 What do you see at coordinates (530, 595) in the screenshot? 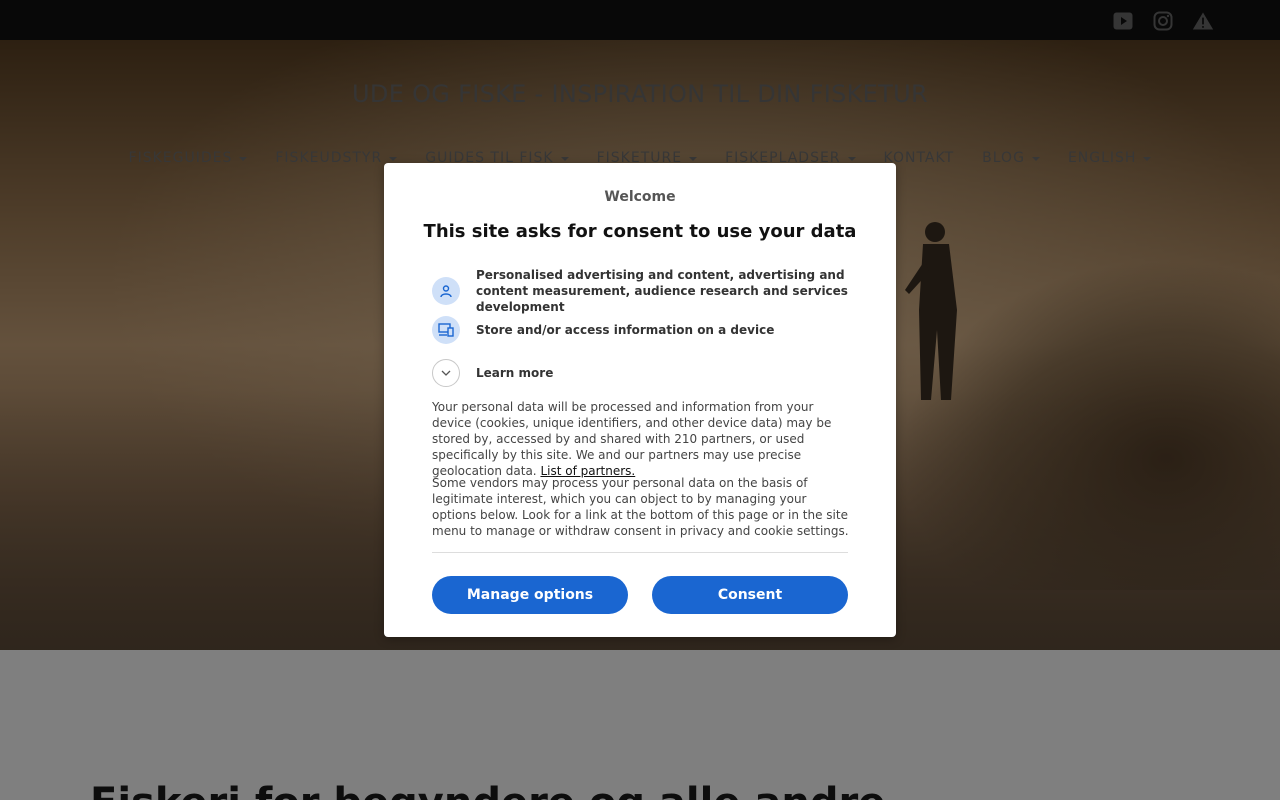
I see `manage-options-button: Manage options` at bounding box center [530, 595].